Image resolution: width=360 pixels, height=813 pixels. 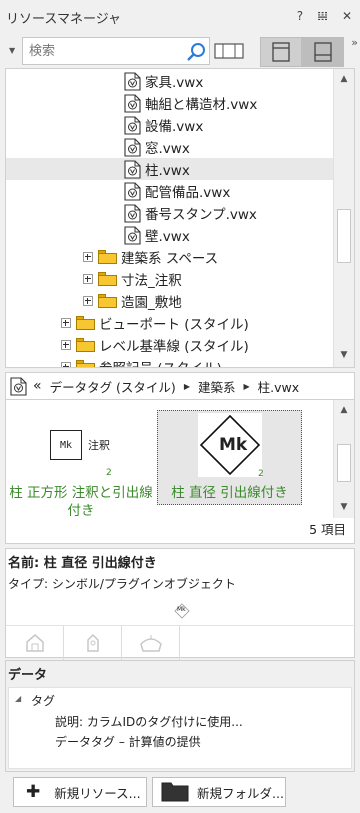 What do you see at coordinates (99, 445) in the screenshot?
I see `preview-label: 注釈` at bounding box center [99, 445].